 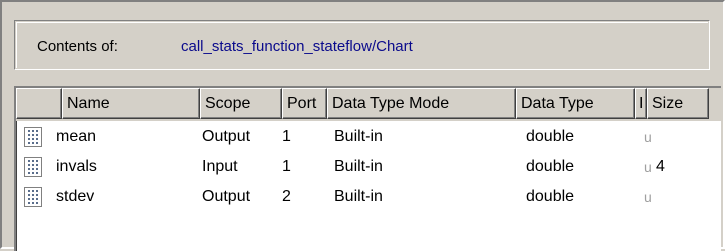 I want to click on table-row: stdev Output 2 Built-in double u, so click(x=368, y=197).